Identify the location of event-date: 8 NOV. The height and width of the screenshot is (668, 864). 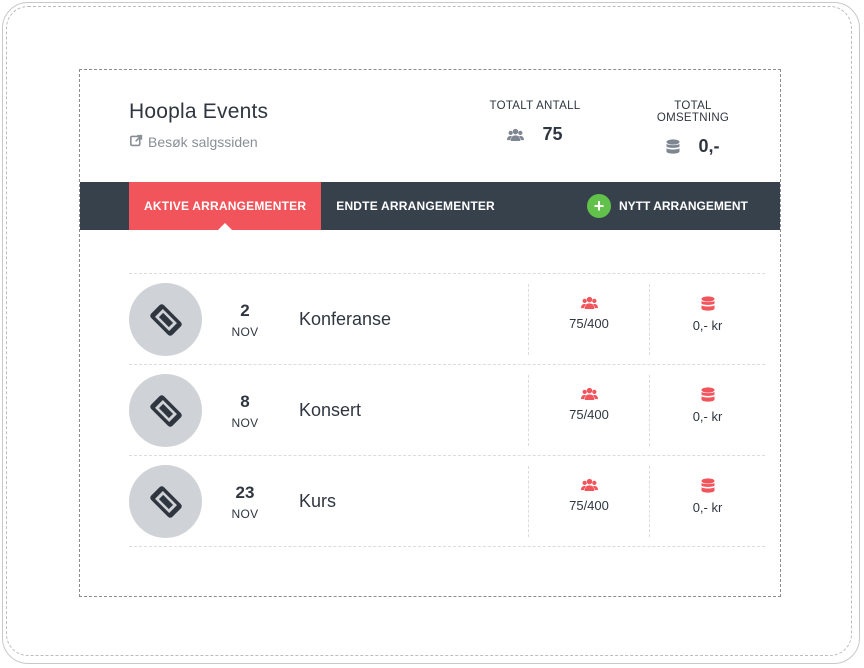
(245, 411).